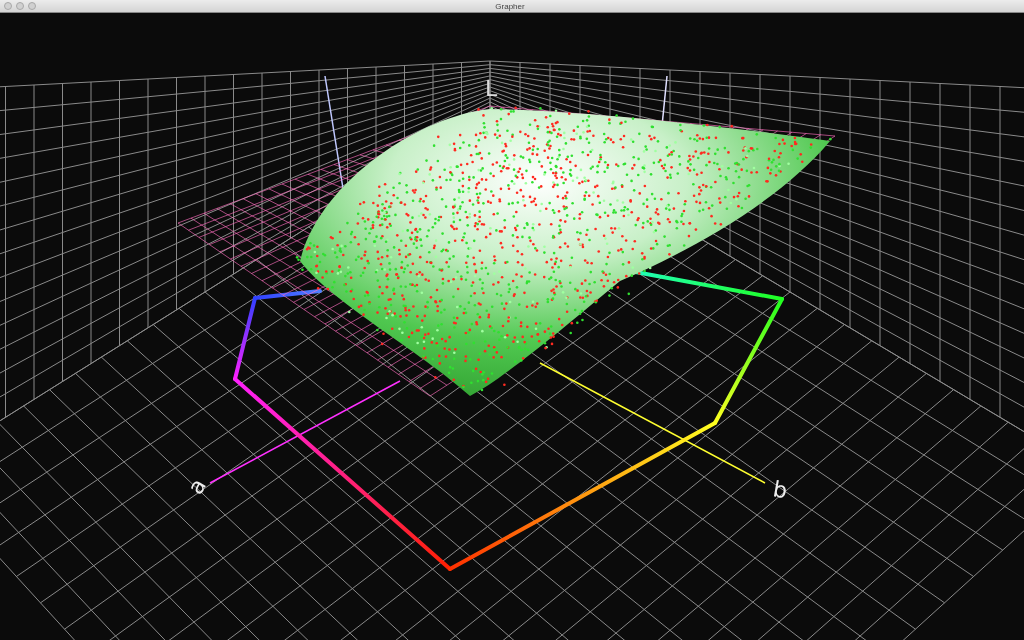 This screenshot has height=640, width=1024. Describe the element at coordinates (780, 490) in the screenshot. I see `axis-label: b` at that location.